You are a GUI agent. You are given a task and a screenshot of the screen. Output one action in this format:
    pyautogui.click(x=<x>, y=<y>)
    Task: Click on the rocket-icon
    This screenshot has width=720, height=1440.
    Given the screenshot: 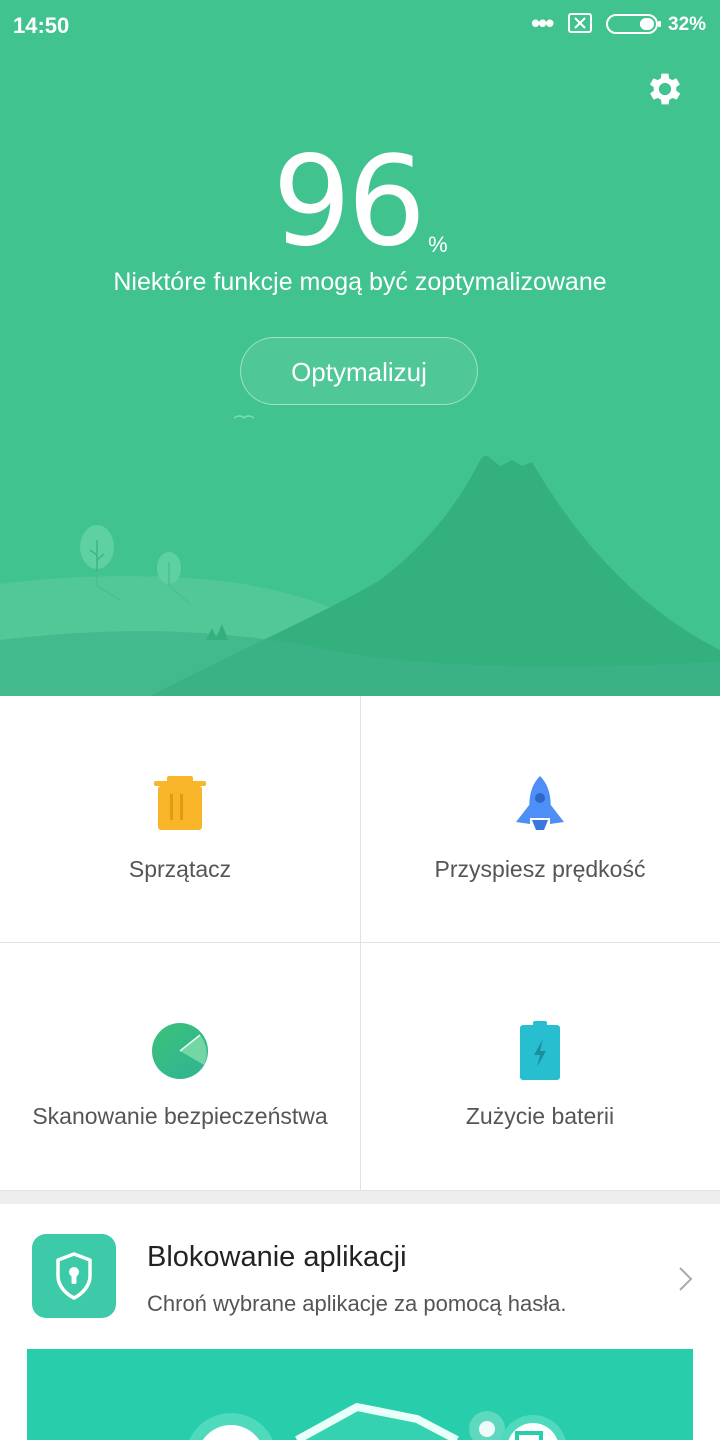 What is the action you would take?
    pyautogui.click(x=540, y=803)
    